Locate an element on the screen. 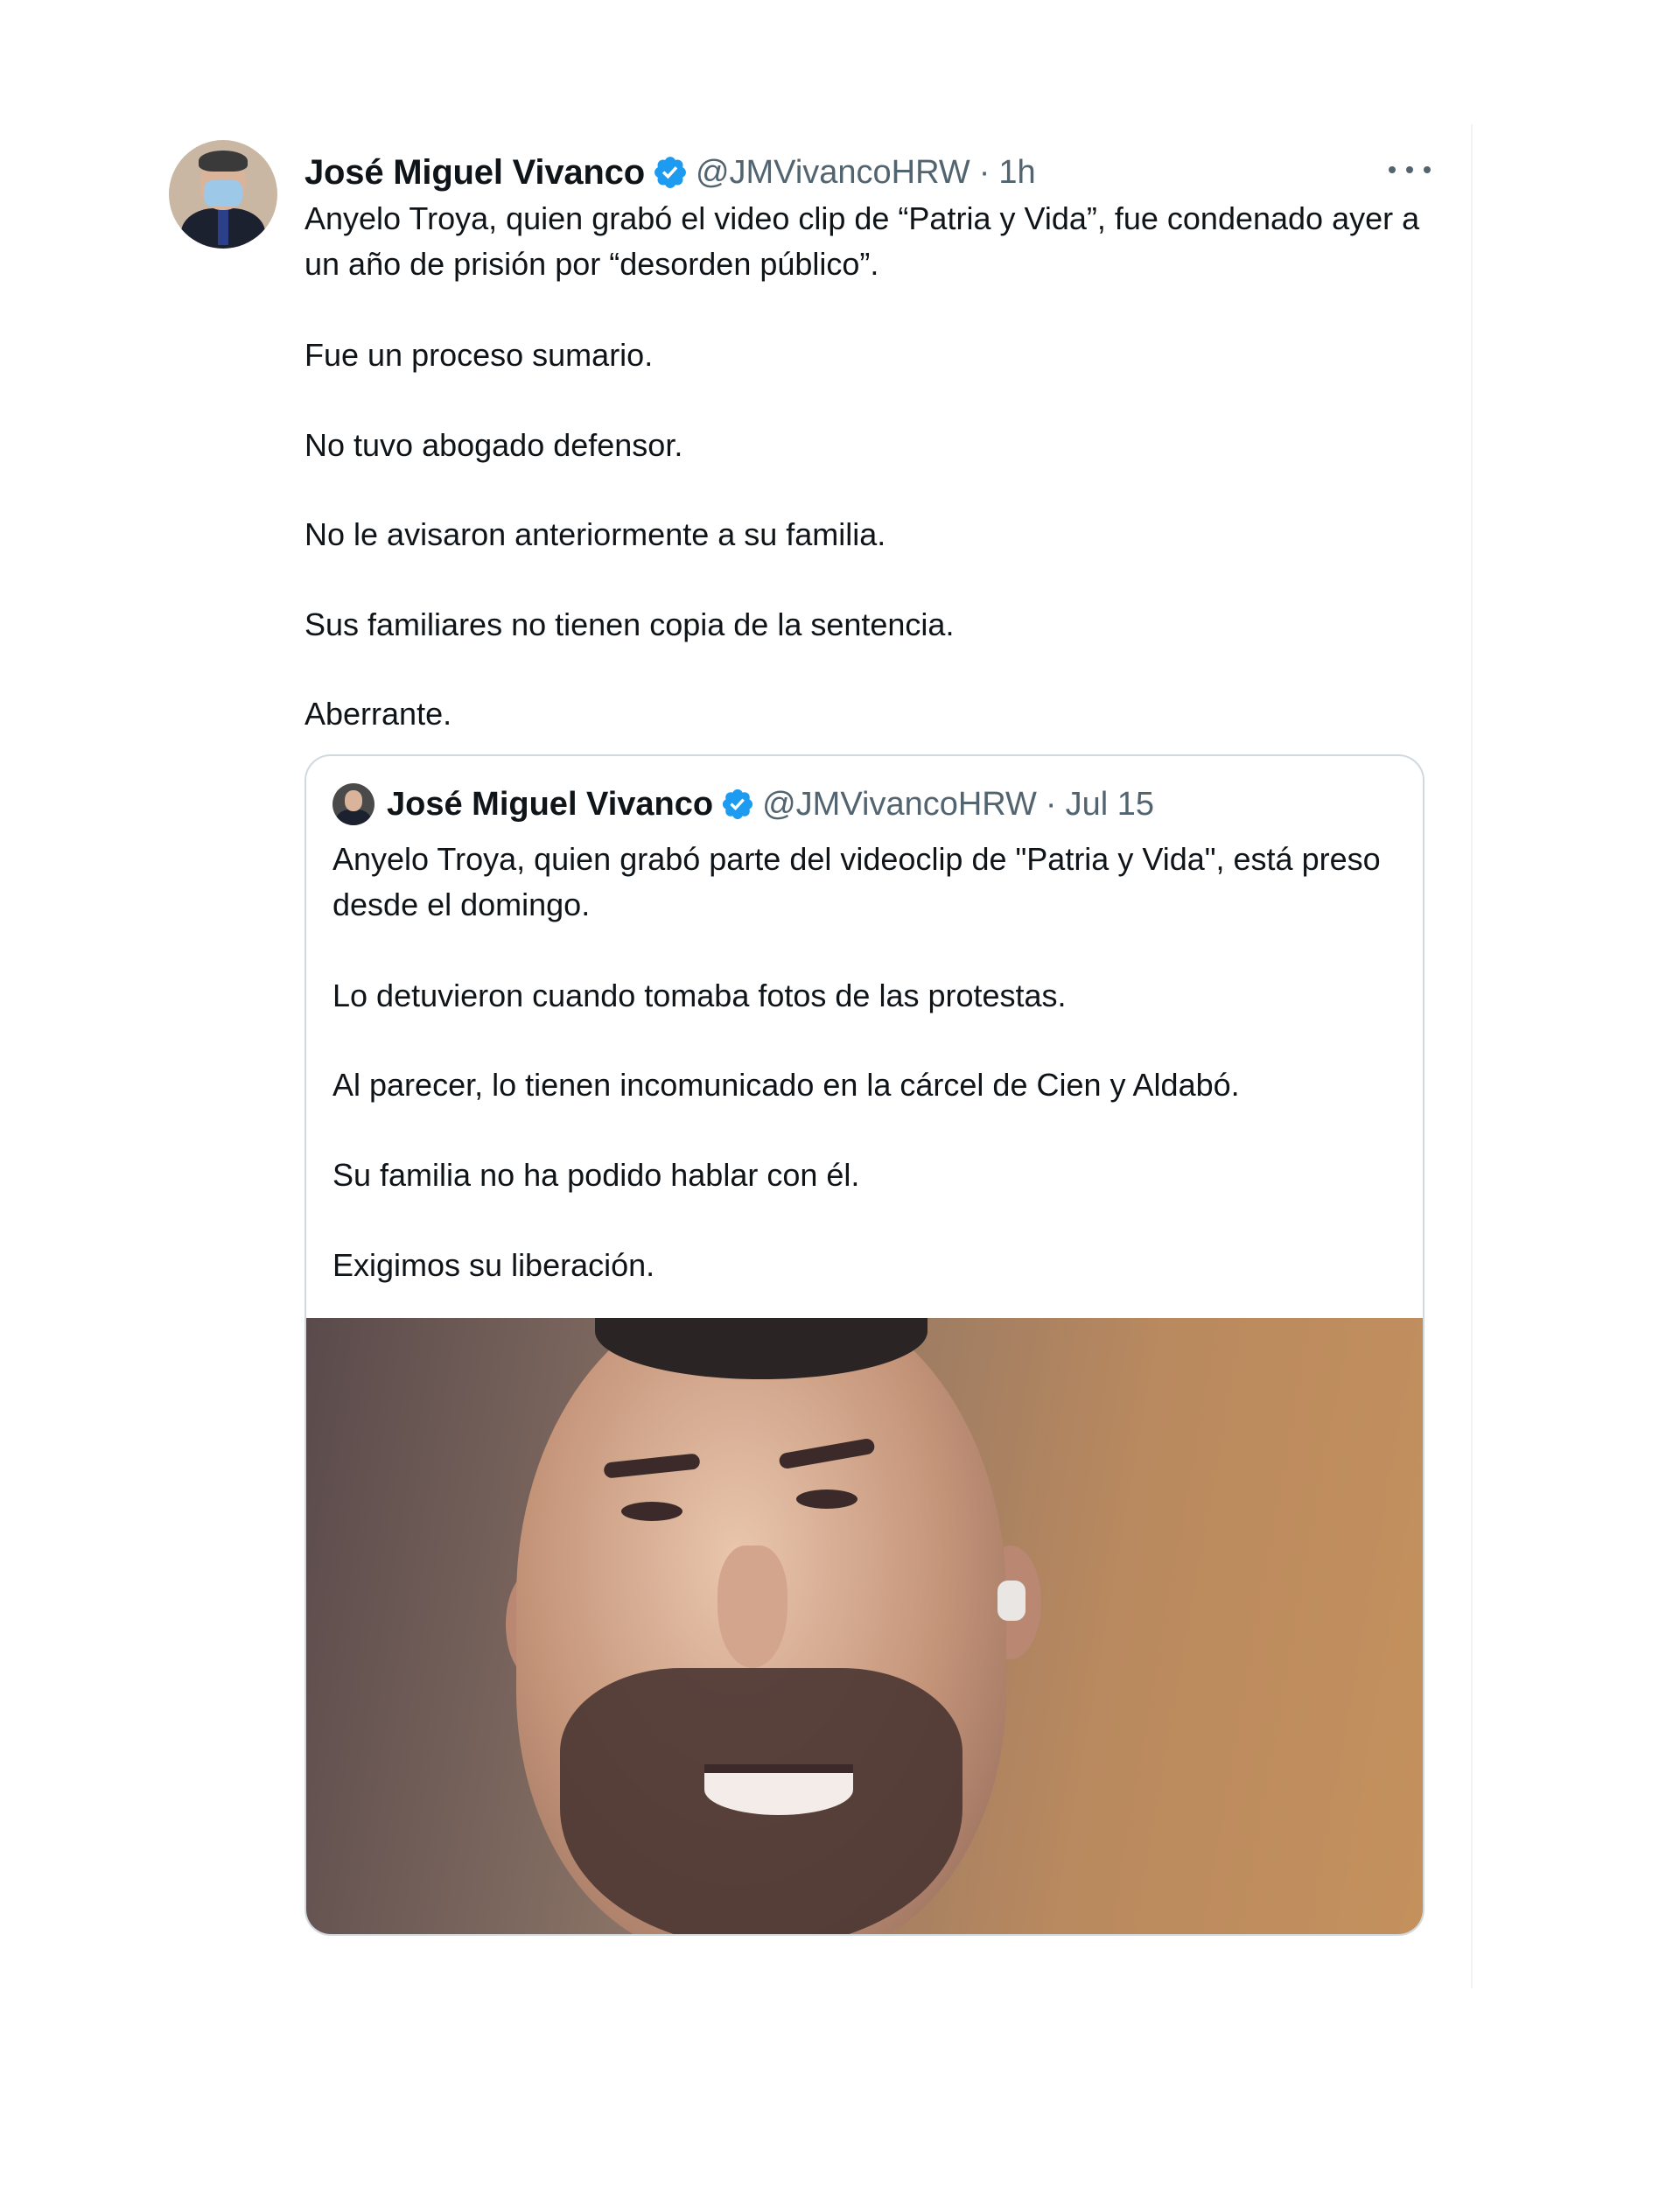 The image size is (1680, 2187). author-handle: @JMVivancoHRW is located at coordinates (833, 173).